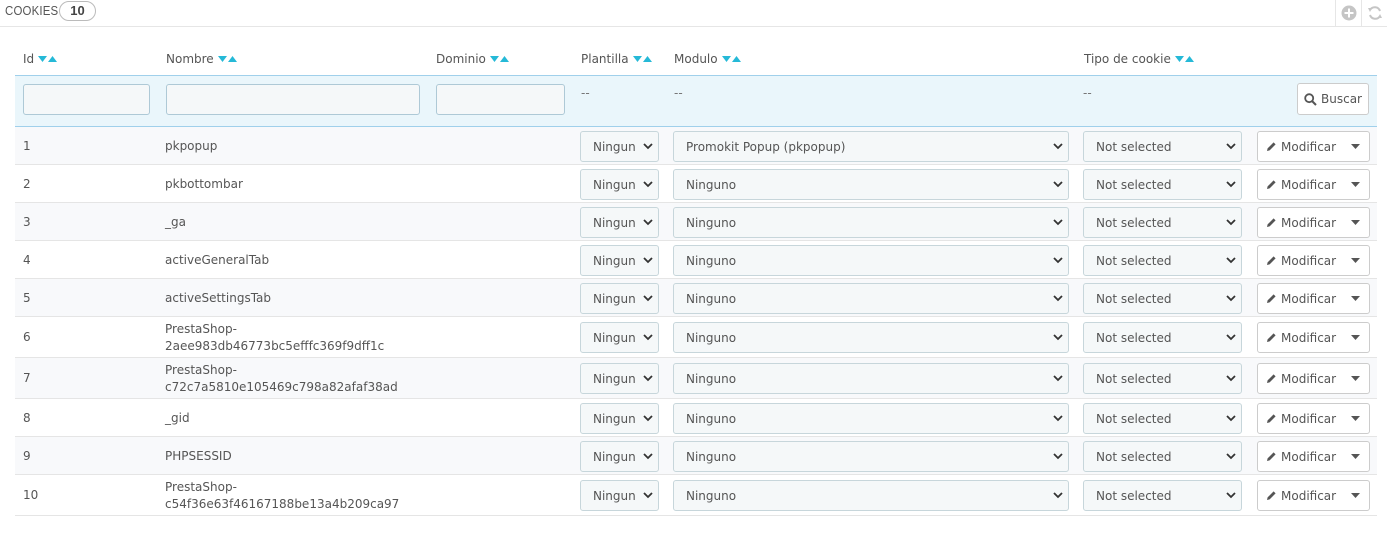 This screenshot has width=1387, height=536. I want to click on column-header: Nombre, so click(201, 59).